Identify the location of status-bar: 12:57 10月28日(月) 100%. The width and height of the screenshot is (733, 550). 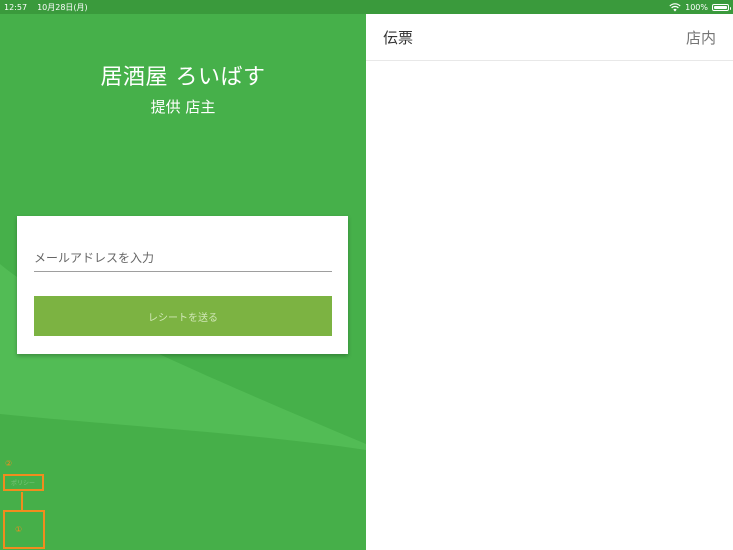
(366, 7).